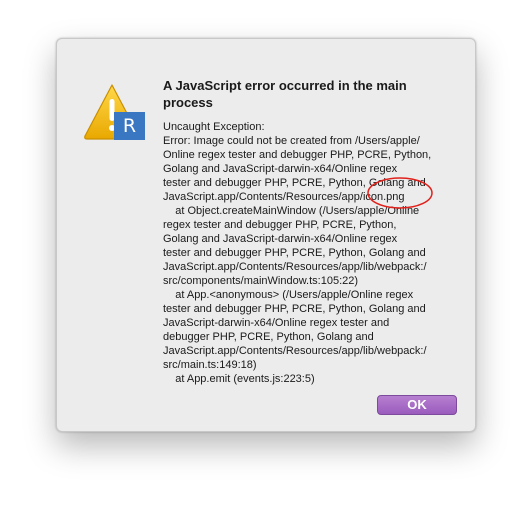 Image resolution: width=532 pixels, height=507 pixels. What do you see at coordinates (266, 50) in the screenshot?
I see `dialog-titlebar` at bounding box center [266, 50].